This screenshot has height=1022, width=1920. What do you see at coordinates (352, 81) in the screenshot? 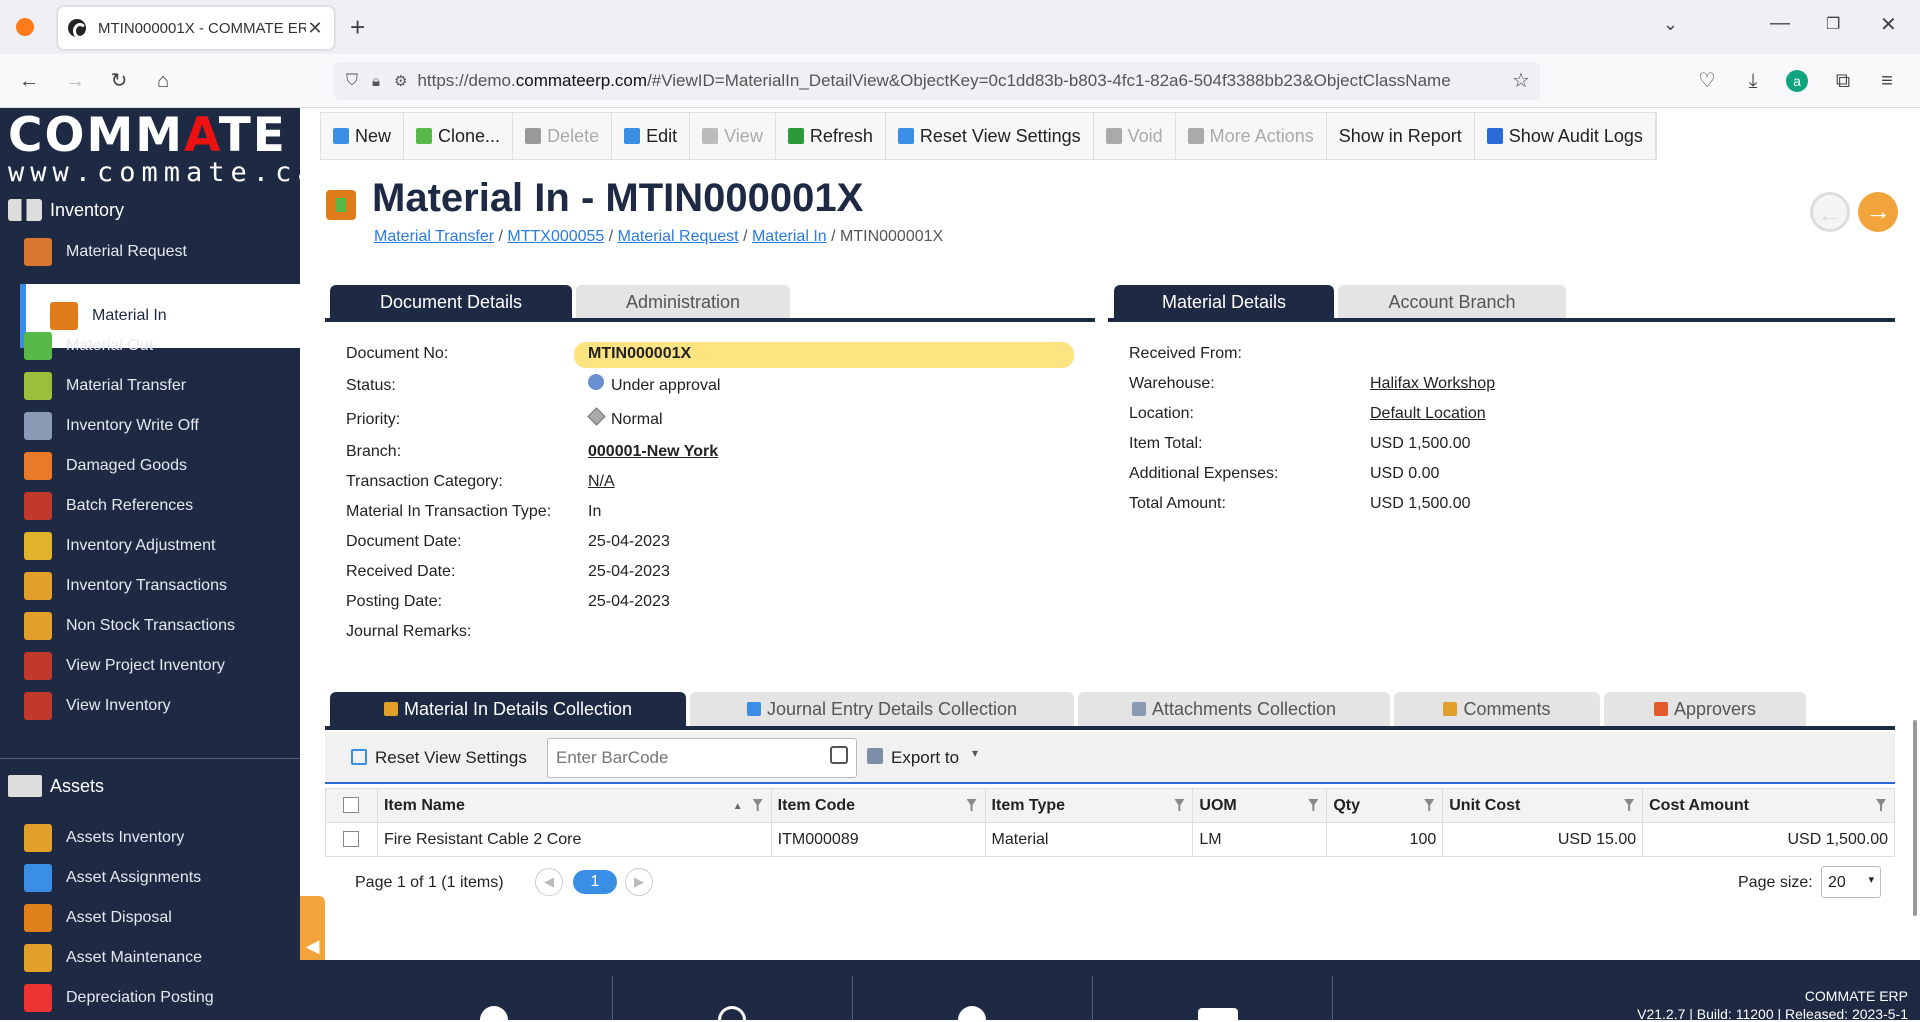
I see `shield-icon: ⛉` at bounding box center [352, 81].